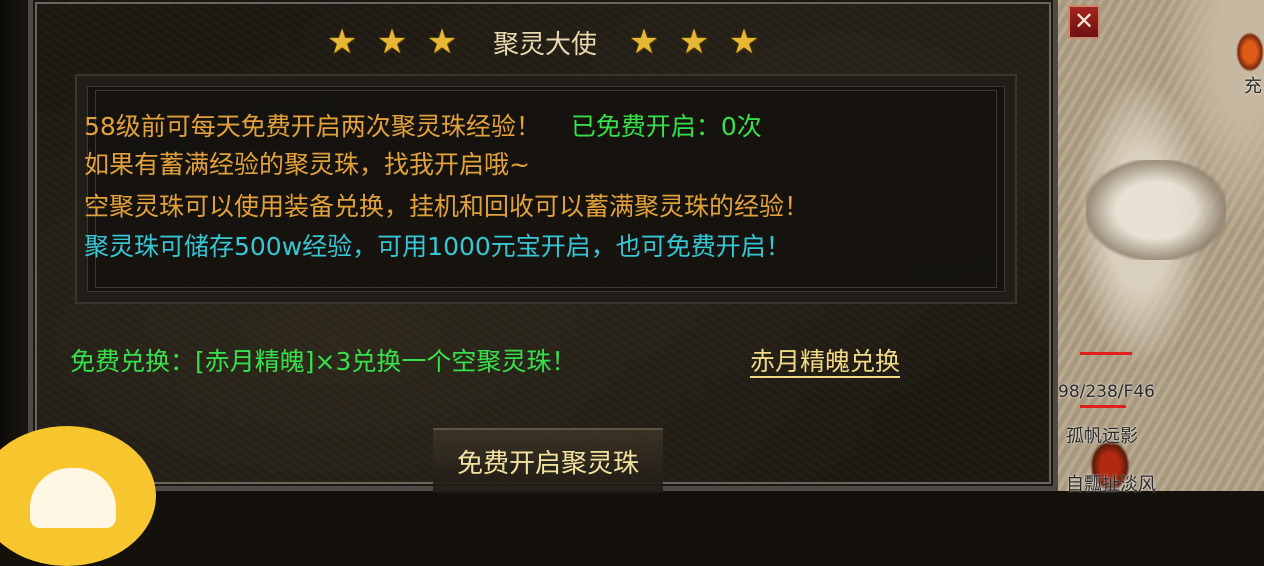 The image size is (1264, 566). I want to click on game-map-view, so click(1161, 245).